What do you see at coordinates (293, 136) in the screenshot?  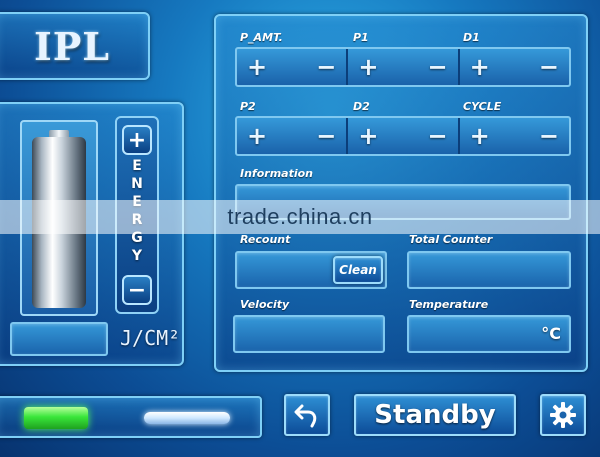 I see `param-control-p2: + −` at bounding box center [293, 136].